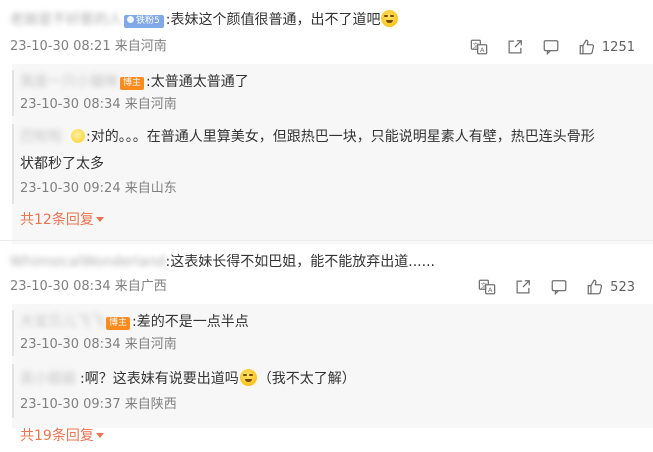 The image size is (653, 452). What do you see at coordinates (190, 322) in the screenshot?
I see `reply-text: :差的不是一点半点` at bounding box center [190, 322].